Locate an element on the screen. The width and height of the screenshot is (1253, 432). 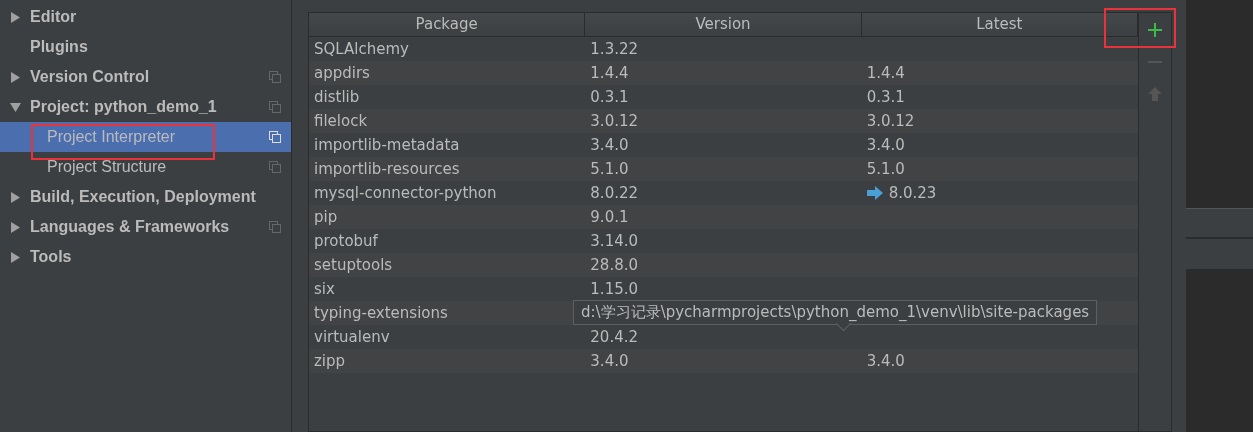
latest-version-text: 8.0.23 is located at coordinates (912, 193).